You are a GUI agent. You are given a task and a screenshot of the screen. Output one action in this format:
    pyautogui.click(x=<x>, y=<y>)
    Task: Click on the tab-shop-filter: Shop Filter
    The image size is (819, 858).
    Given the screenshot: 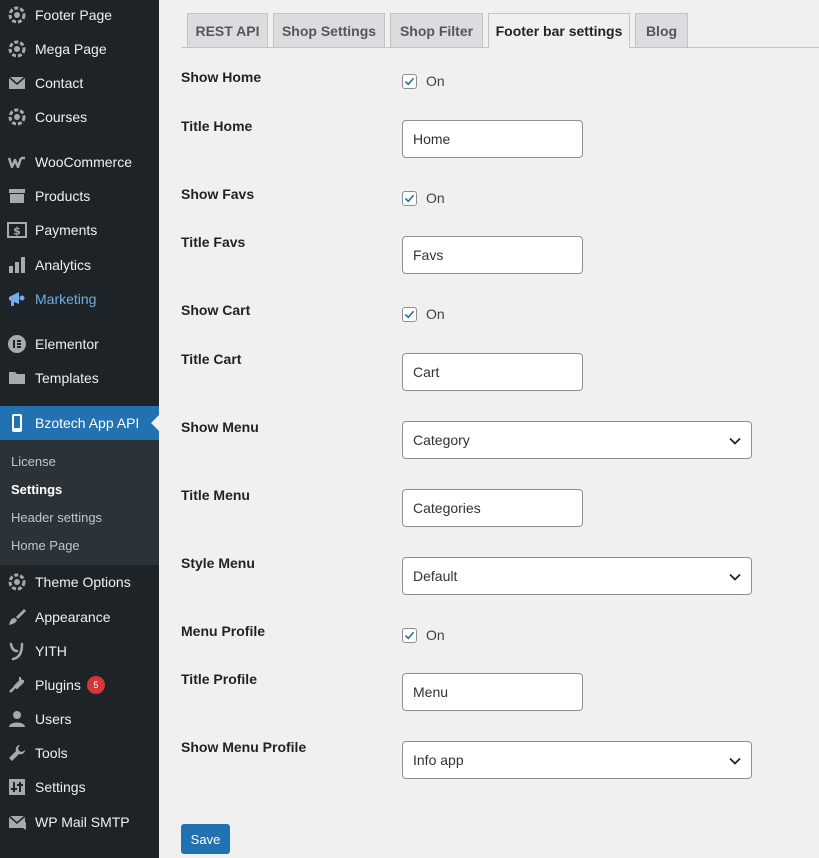 What is the action you would take?
    pyautogui.click(x=436, y=30)
    